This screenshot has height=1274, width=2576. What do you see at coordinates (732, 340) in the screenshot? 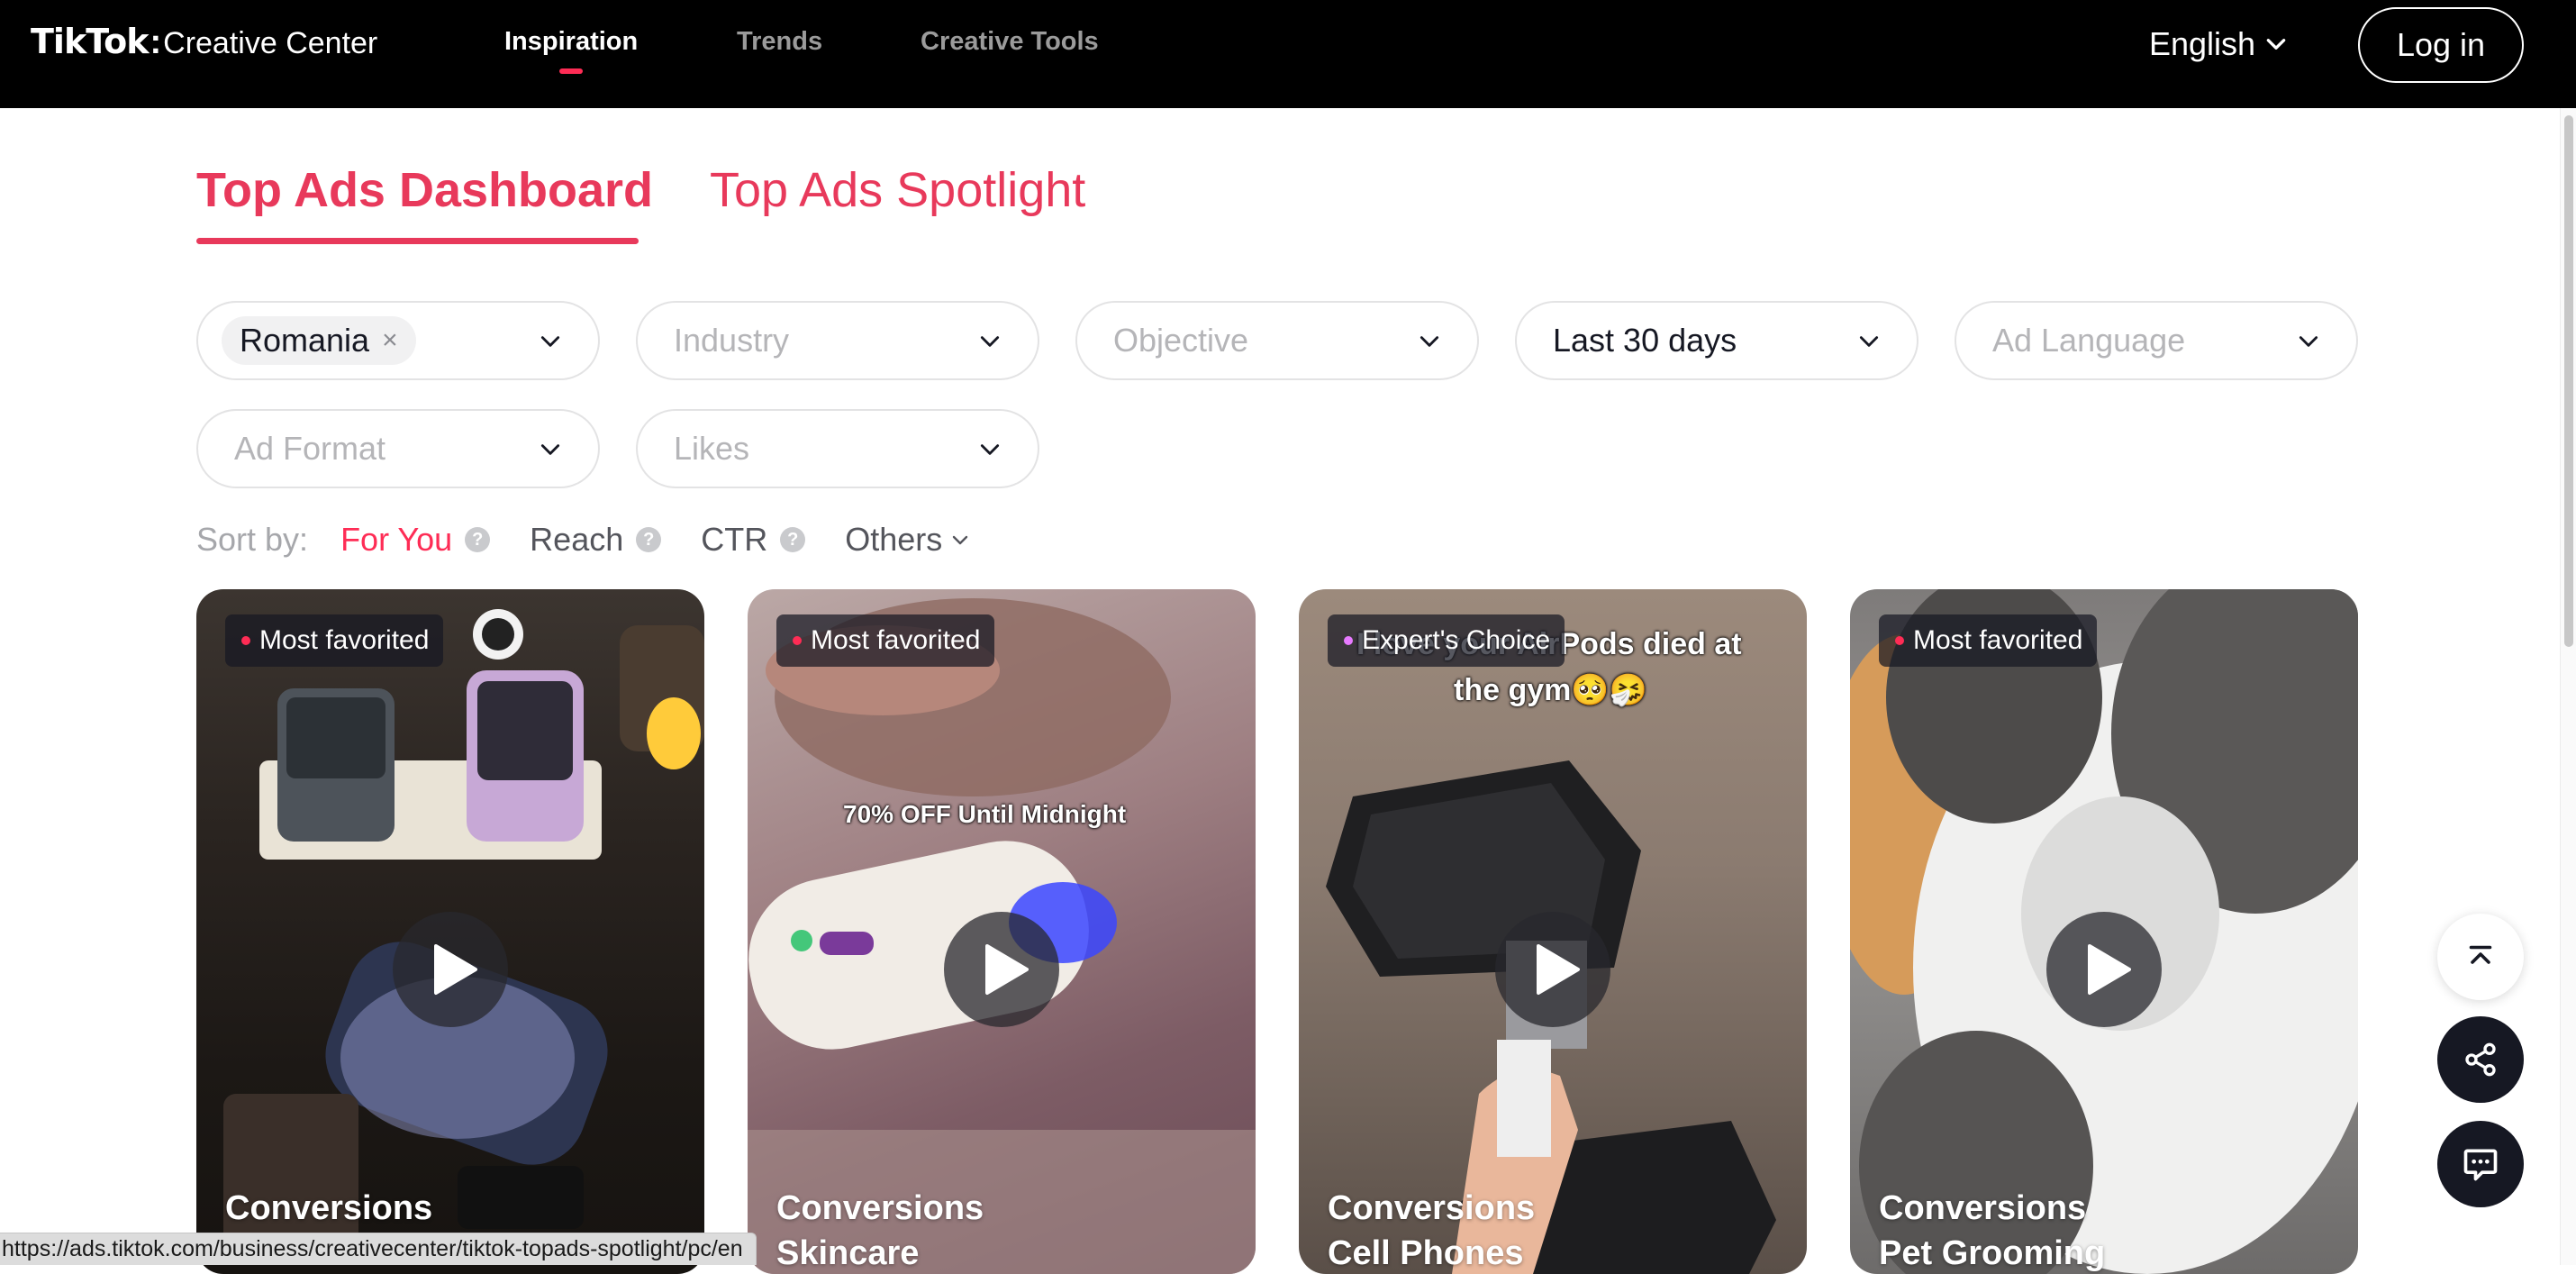
I see `industry-placeholder: Industry` at bounding box center [732, 340].